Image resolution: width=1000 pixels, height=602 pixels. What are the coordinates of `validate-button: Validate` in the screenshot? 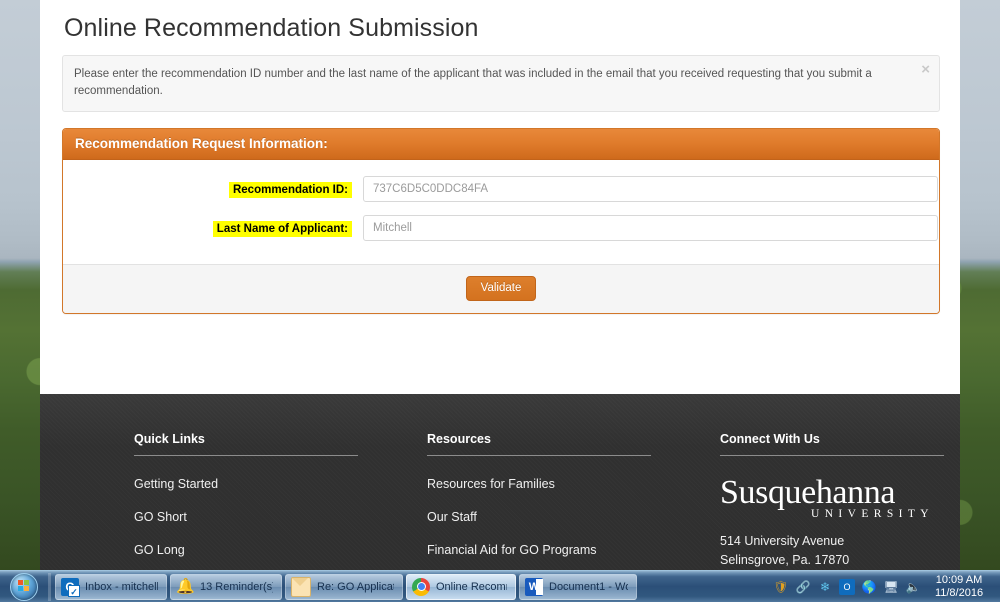 It's located at (501, 288).